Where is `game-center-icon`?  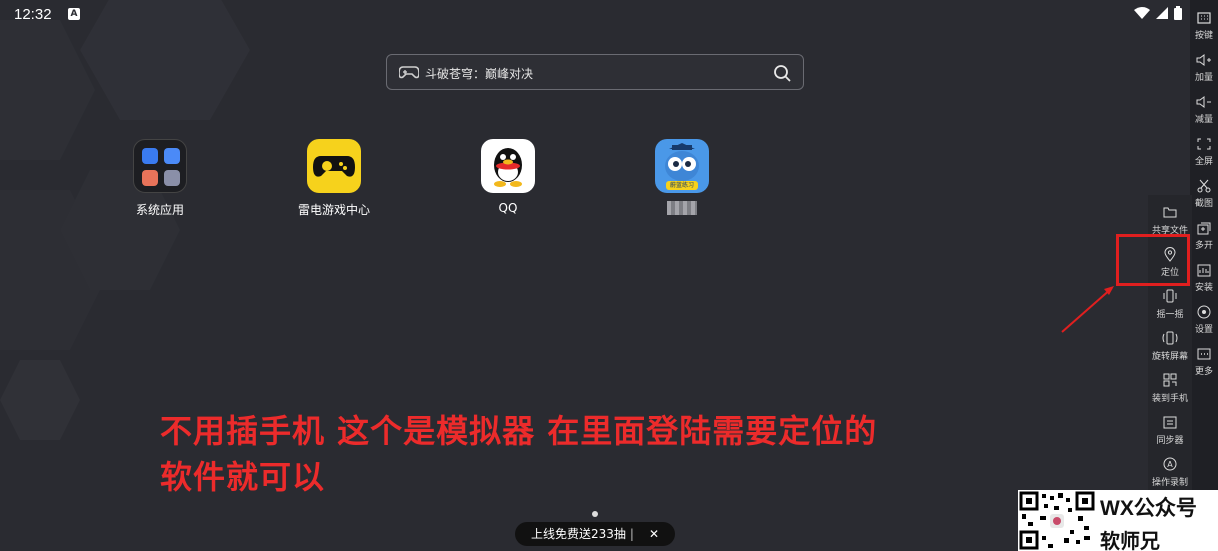
game-center-icon is located at coordinates (334, 166).